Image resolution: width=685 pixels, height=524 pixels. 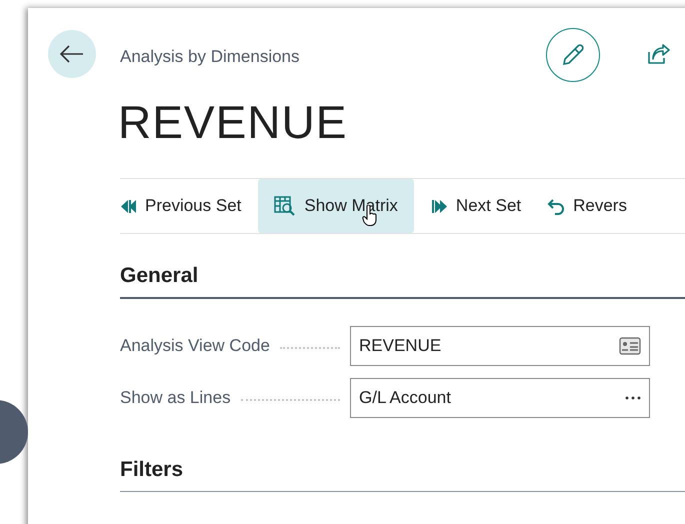 What do you see at coordinates (556, 206) in the screenshot?
I see `undo-icon` at bounding box center [556, 206].